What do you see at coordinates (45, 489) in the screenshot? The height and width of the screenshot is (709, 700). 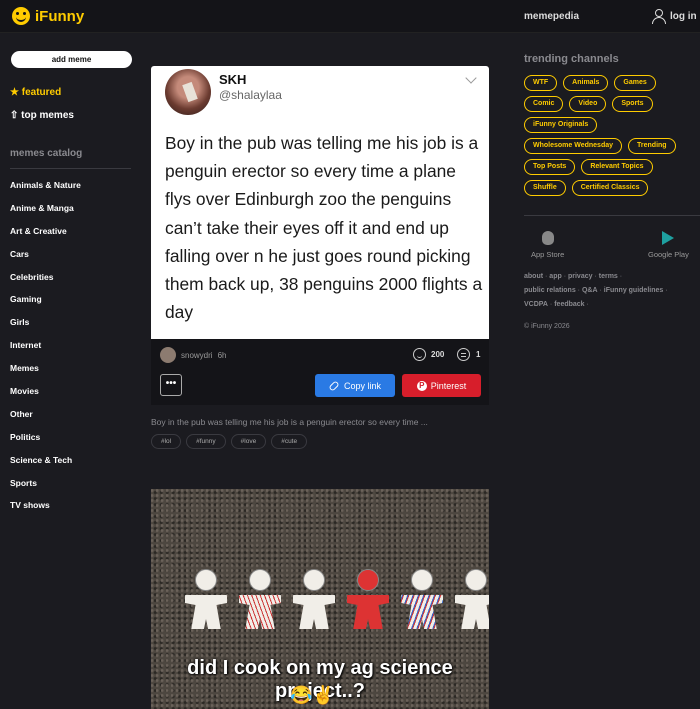 I see `catalog-item: Sports` at bounding box center [45, 489].